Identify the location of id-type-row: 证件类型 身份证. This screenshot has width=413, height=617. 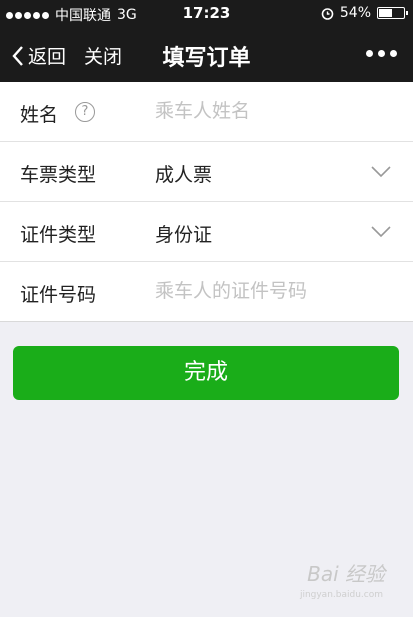
(206, 232).